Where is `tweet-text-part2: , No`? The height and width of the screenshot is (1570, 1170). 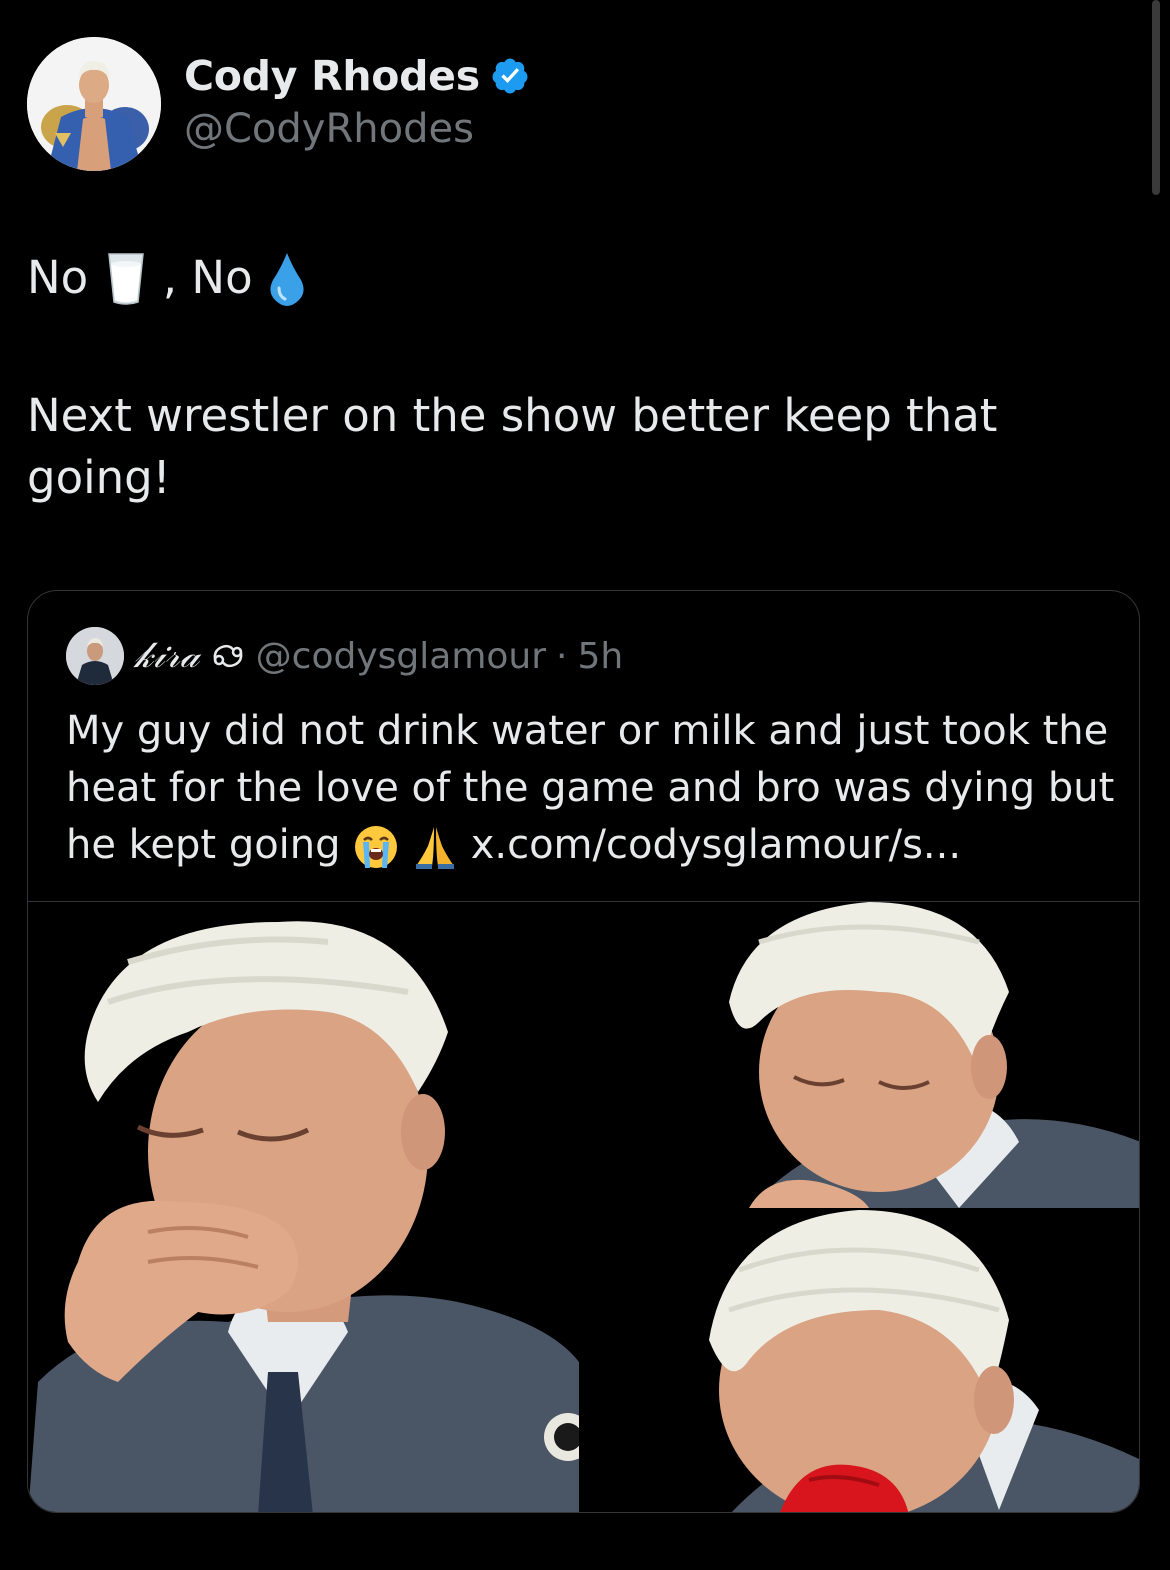
tweet-text-part2: , No is located at coordinates (207, 277).